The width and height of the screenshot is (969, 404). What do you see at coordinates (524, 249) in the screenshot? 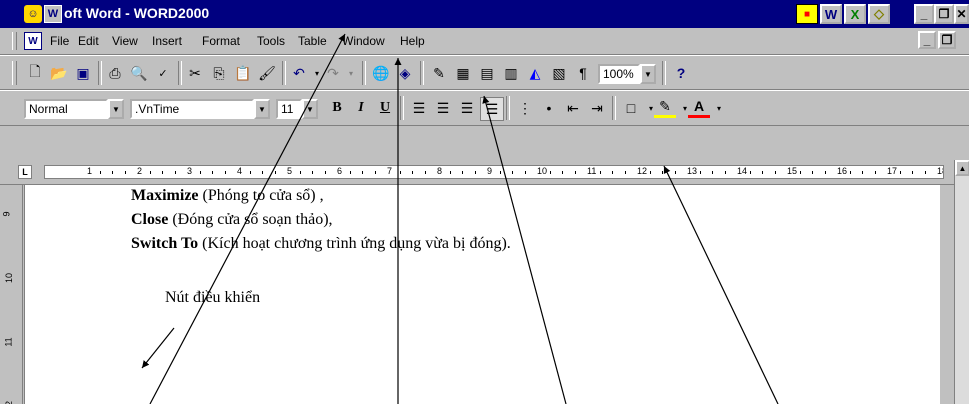
I see `arrow-standard-toolbar` at bounding box center [524, 249].